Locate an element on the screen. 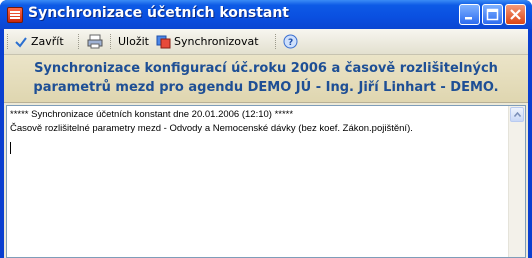 The width and height of the screenshot is (532, 258). save-button-label: Uložit is located at coordinates (133, 41).